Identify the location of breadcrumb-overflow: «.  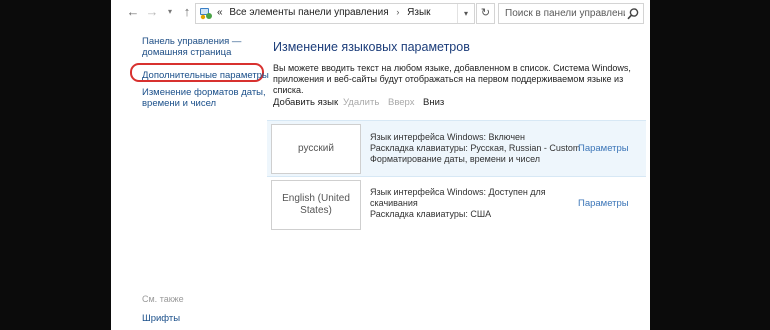
(220, 12).